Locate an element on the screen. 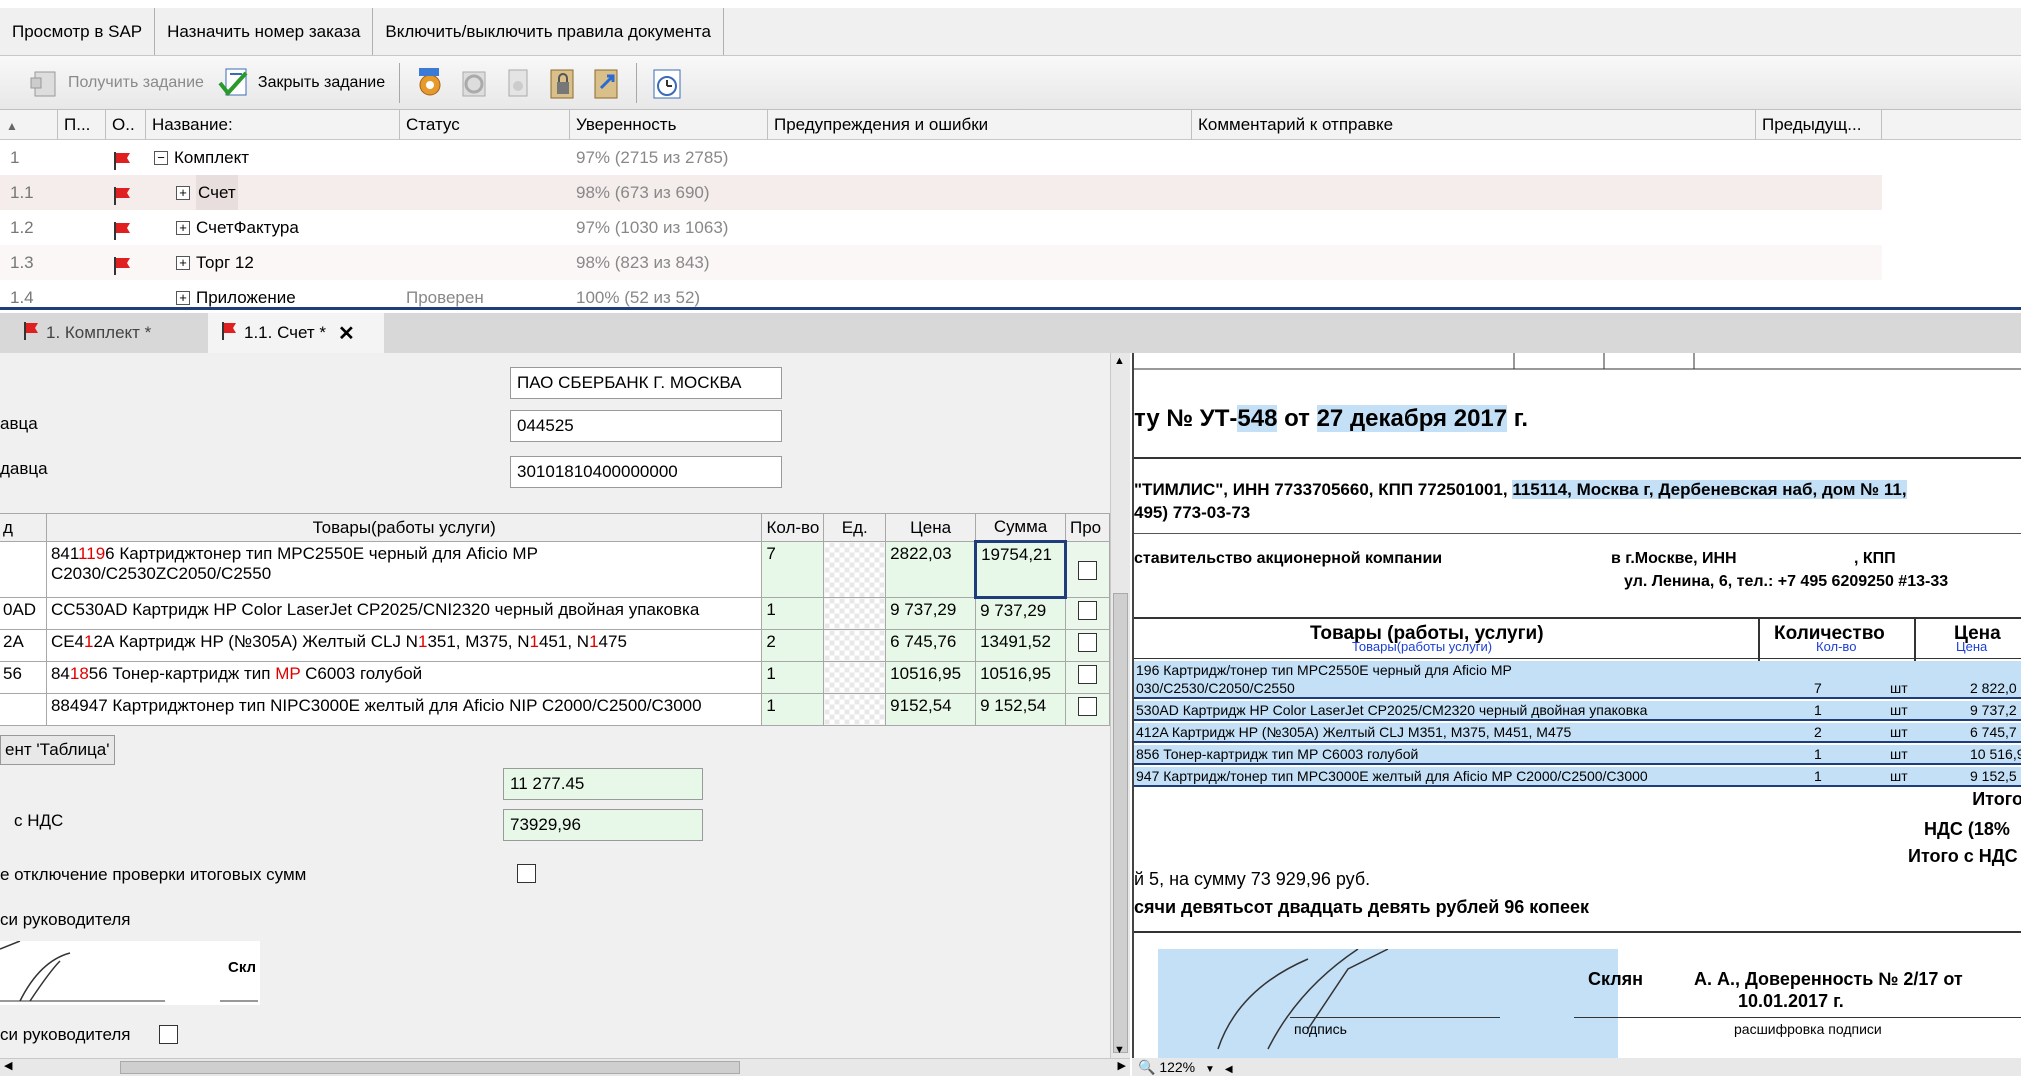  qty-cell: 2 is located at coordinates (793, 645).